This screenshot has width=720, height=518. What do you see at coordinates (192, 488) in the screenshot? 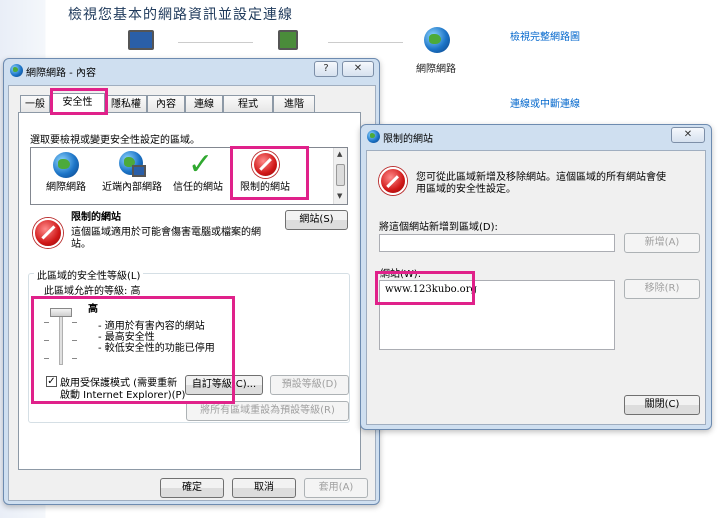
I see `ok-button: 確定` at bounding box center [192, 488].